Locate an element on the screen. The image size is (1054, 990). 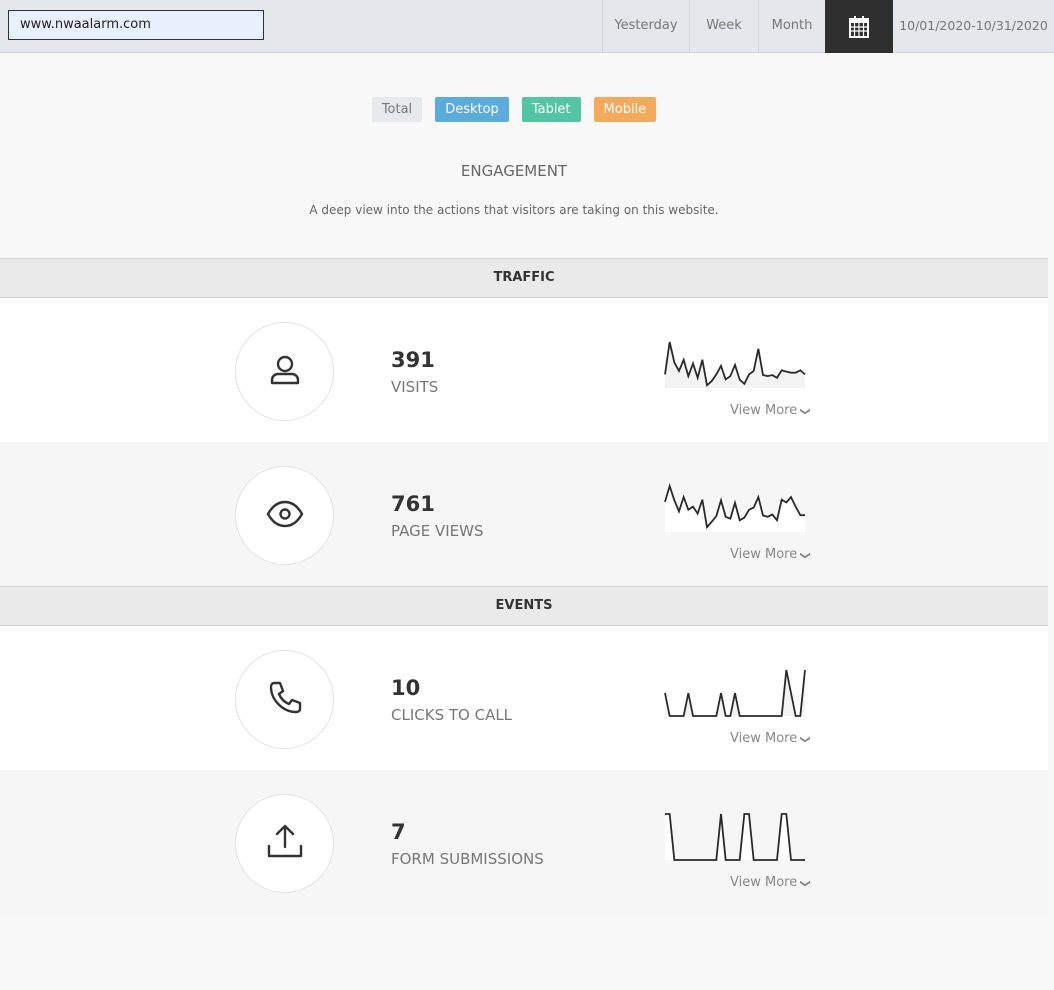
metric-row: 10 CLICKS TO CALL View More ❯ is located at coordinates (524, 698).